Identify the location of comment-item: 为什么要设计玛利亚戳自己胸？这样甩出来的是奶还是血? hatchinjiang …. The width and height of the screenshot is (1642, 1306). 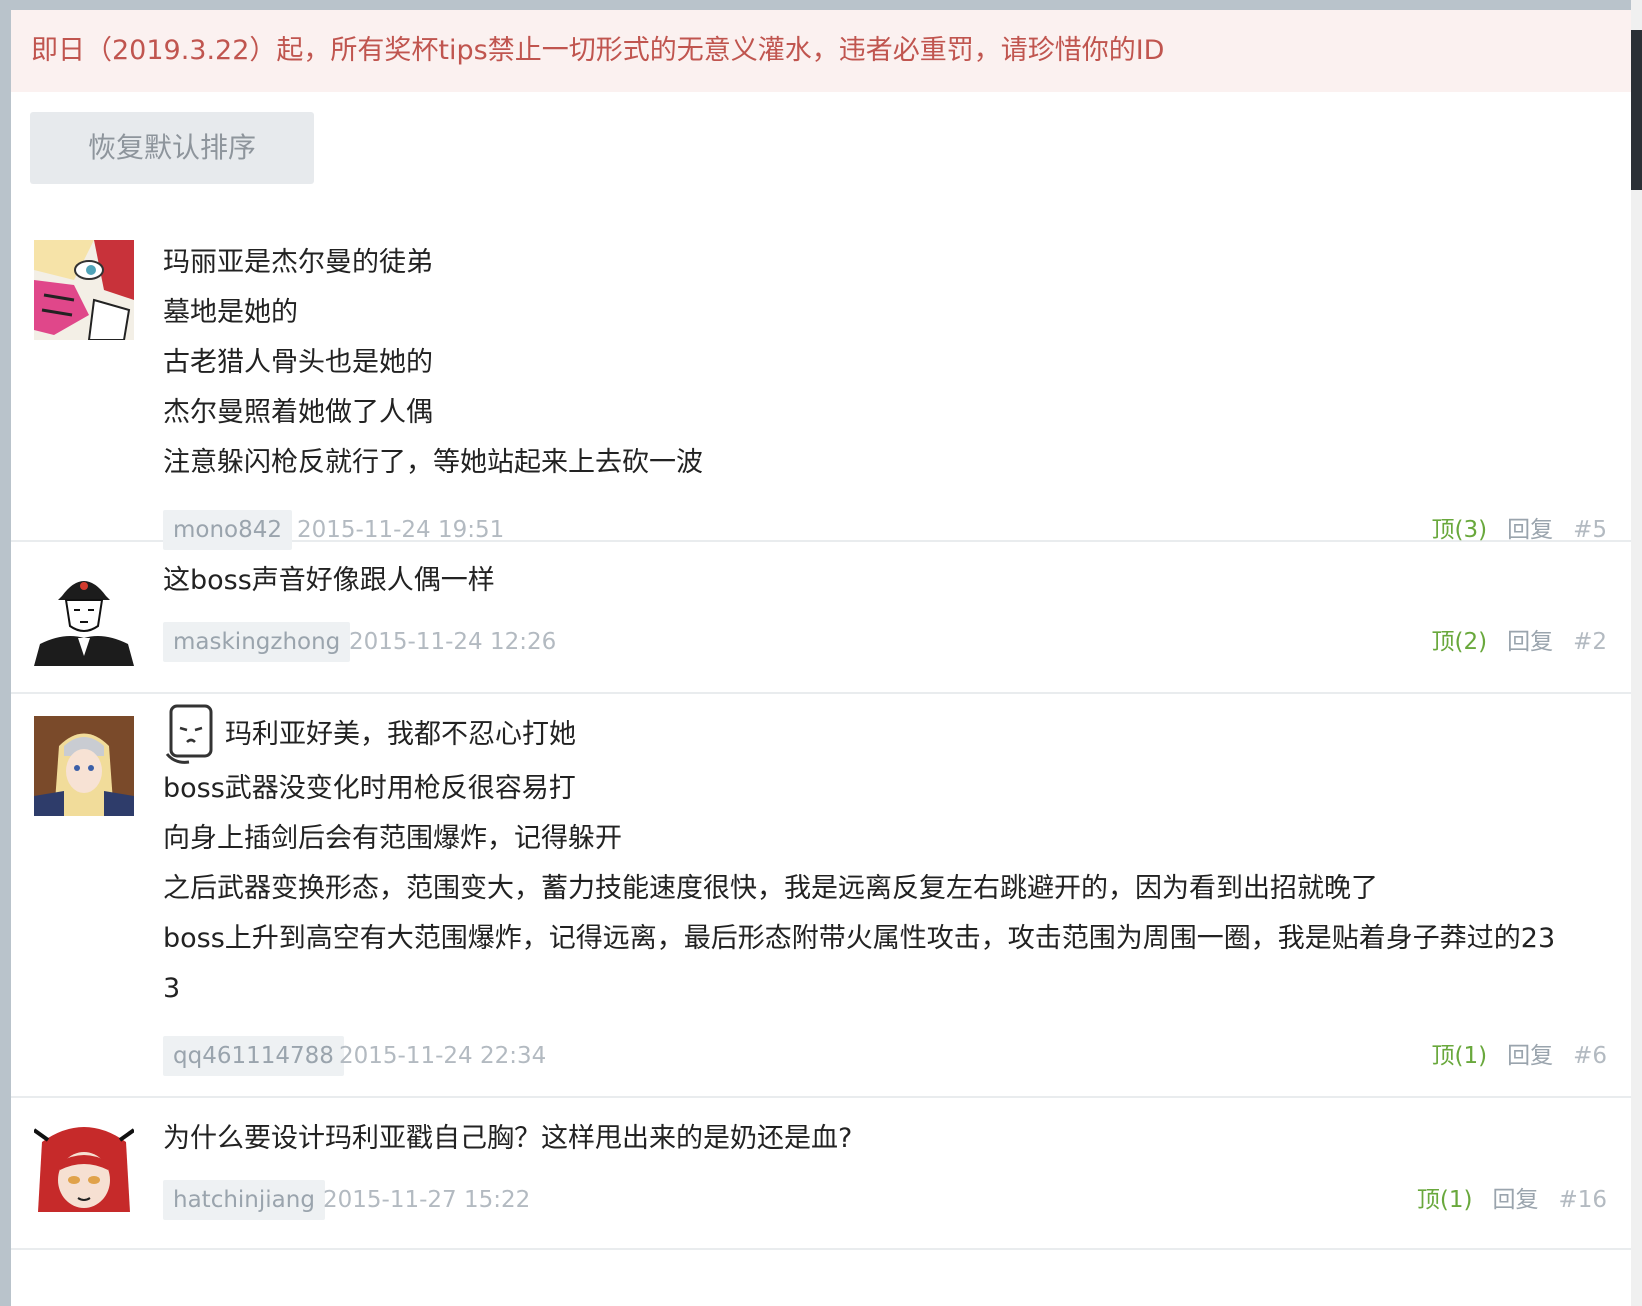
(821, 1174).